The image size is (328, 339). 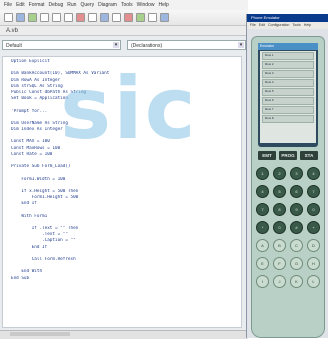 I want to click on keypad-key: J, so click(x=279, y=281).